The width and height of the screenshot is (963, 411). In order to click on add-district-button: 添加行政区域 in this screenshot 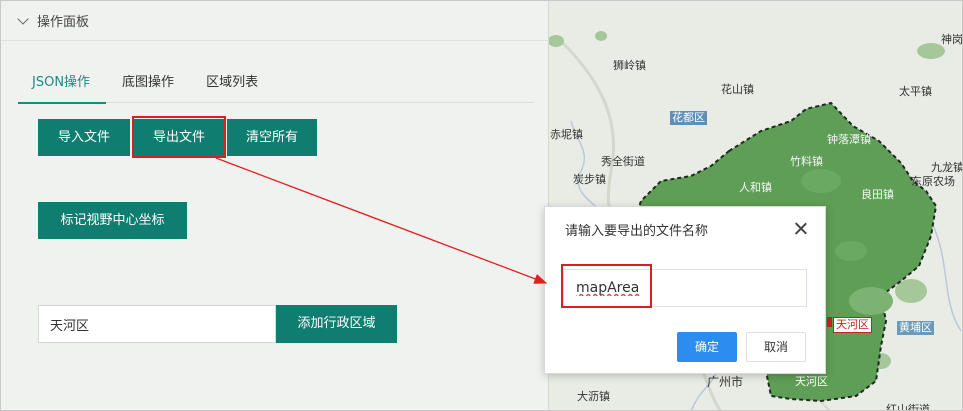, I will do `click(336, 324)`.